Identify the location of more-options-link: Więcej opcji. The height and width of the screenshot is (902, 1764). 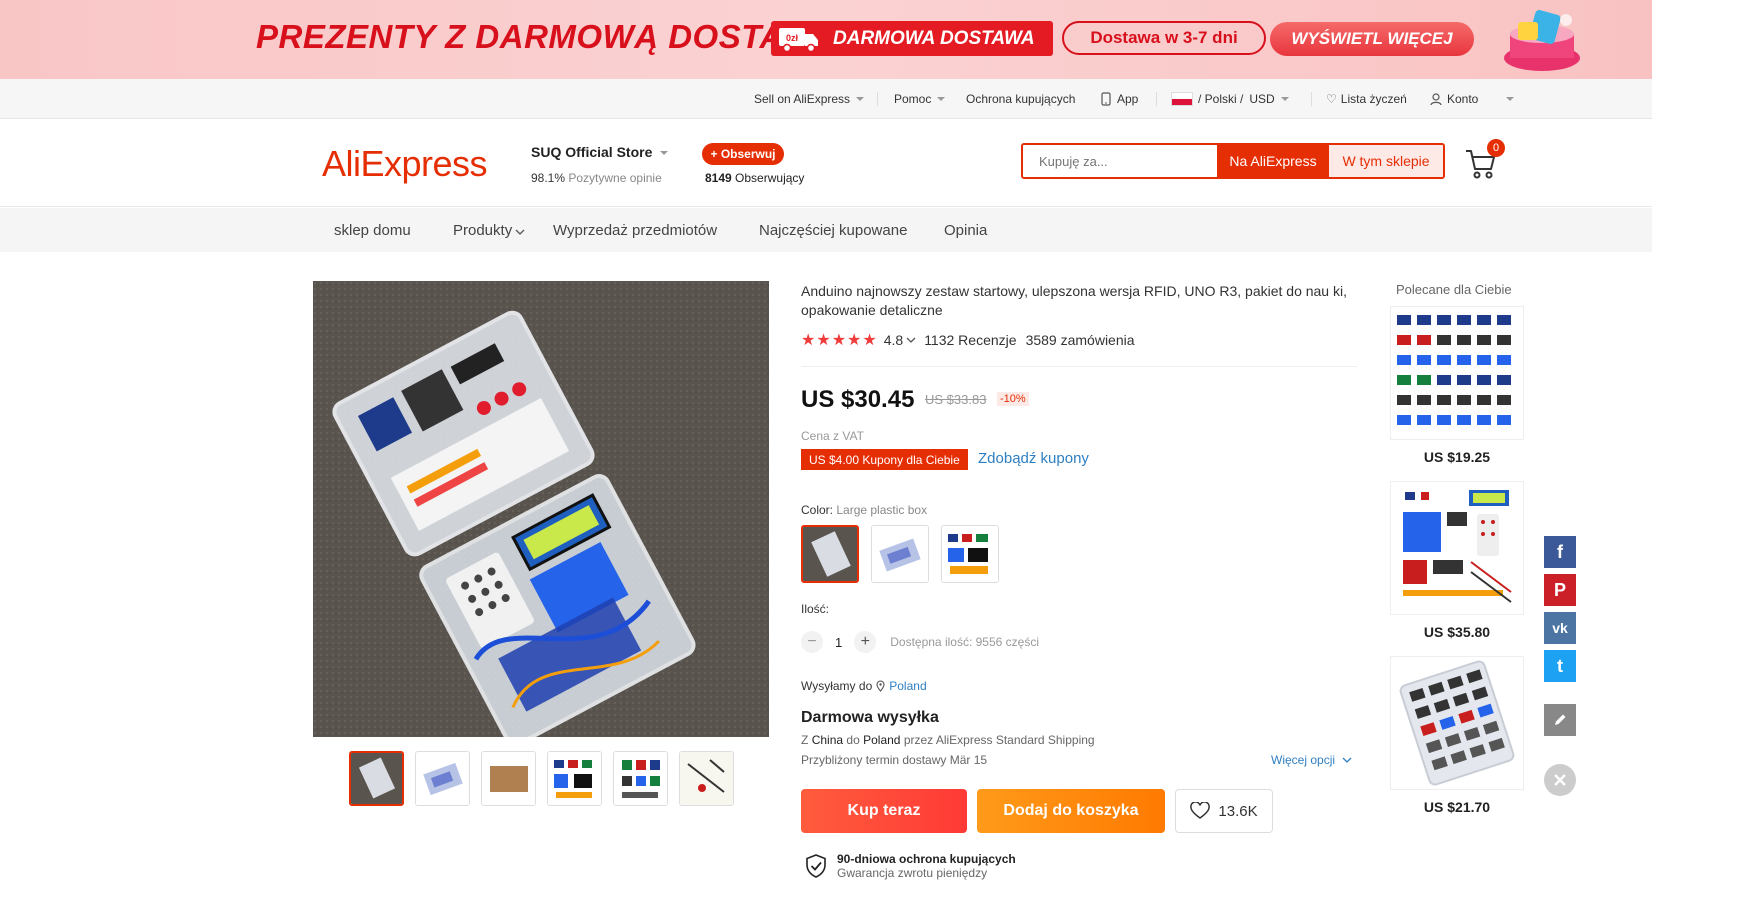
(1311, 760).